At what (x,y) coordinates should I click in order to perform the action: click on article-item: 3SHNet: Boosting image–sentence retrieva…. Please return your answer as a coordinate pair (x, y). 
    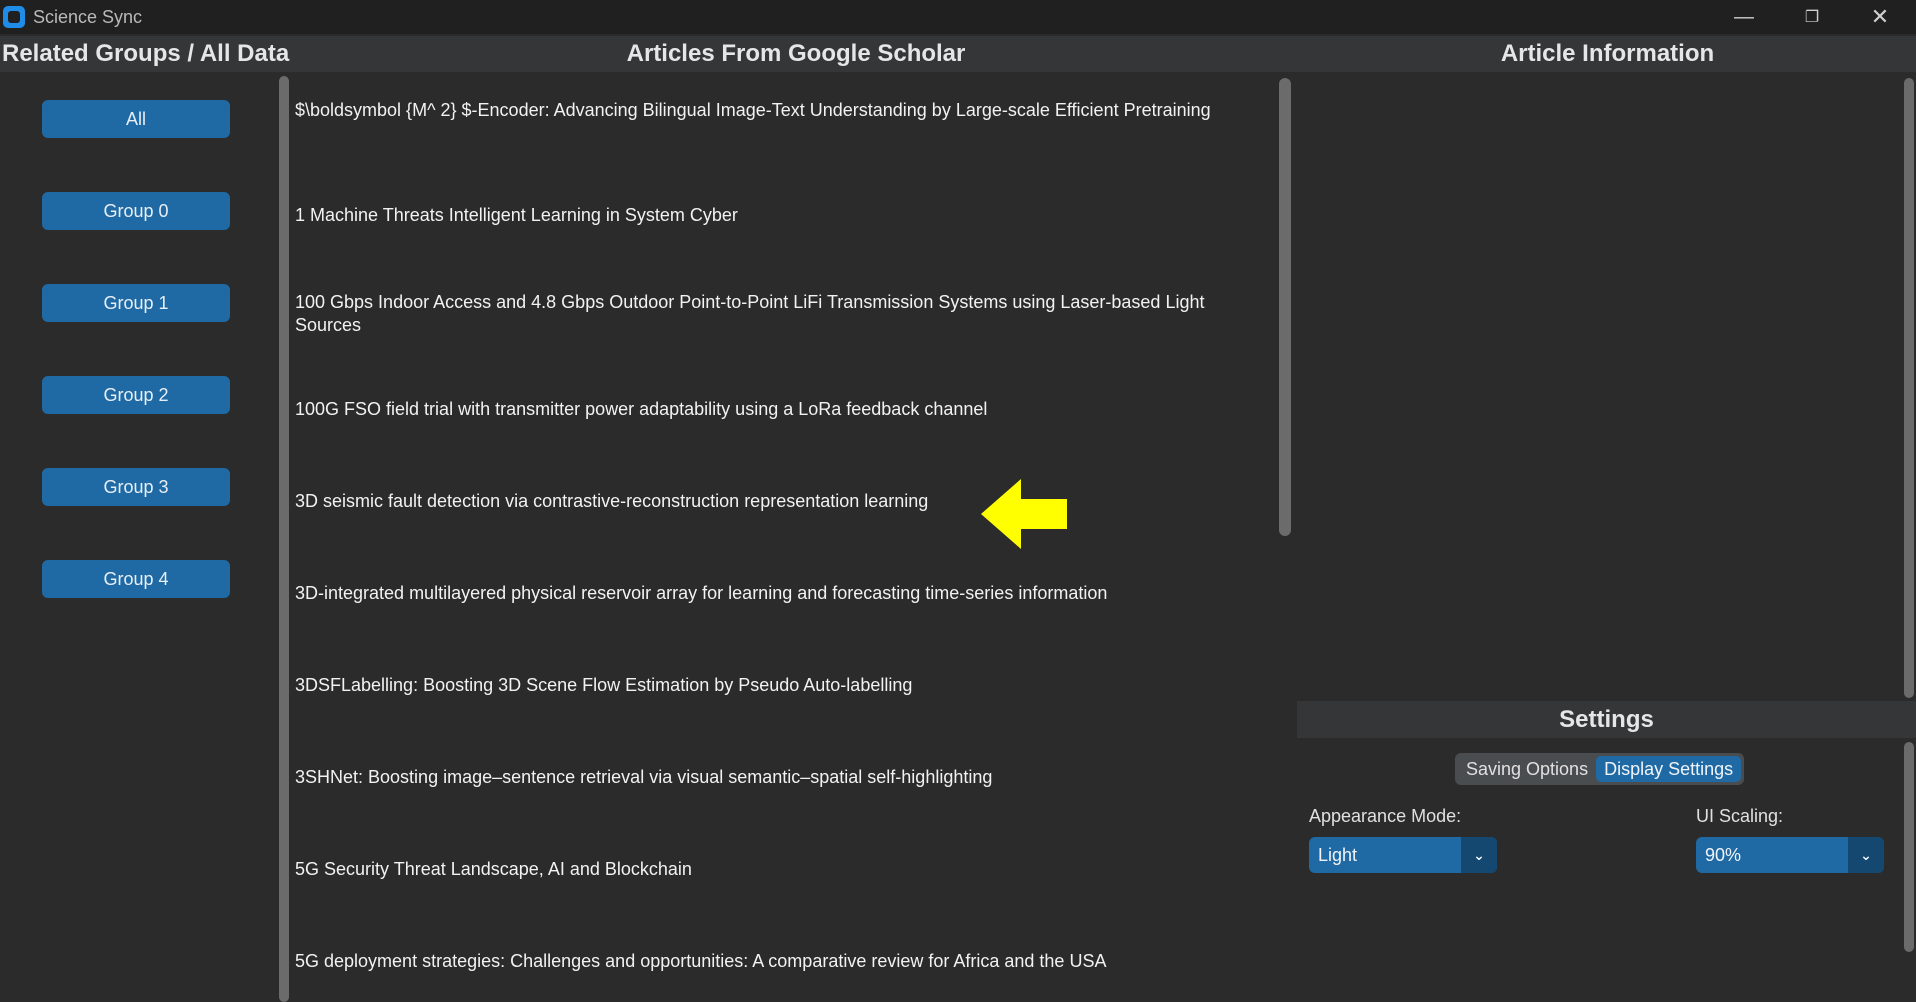
    Looking at the image, I should click on (785, 777).